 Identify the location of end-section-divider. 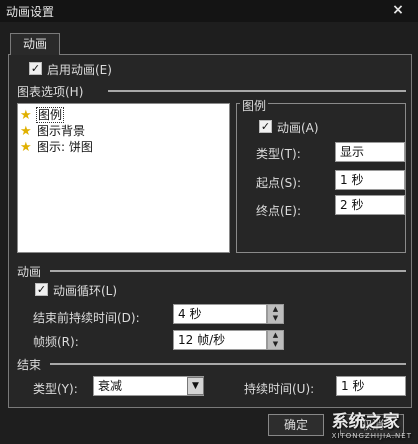
(228, 364).